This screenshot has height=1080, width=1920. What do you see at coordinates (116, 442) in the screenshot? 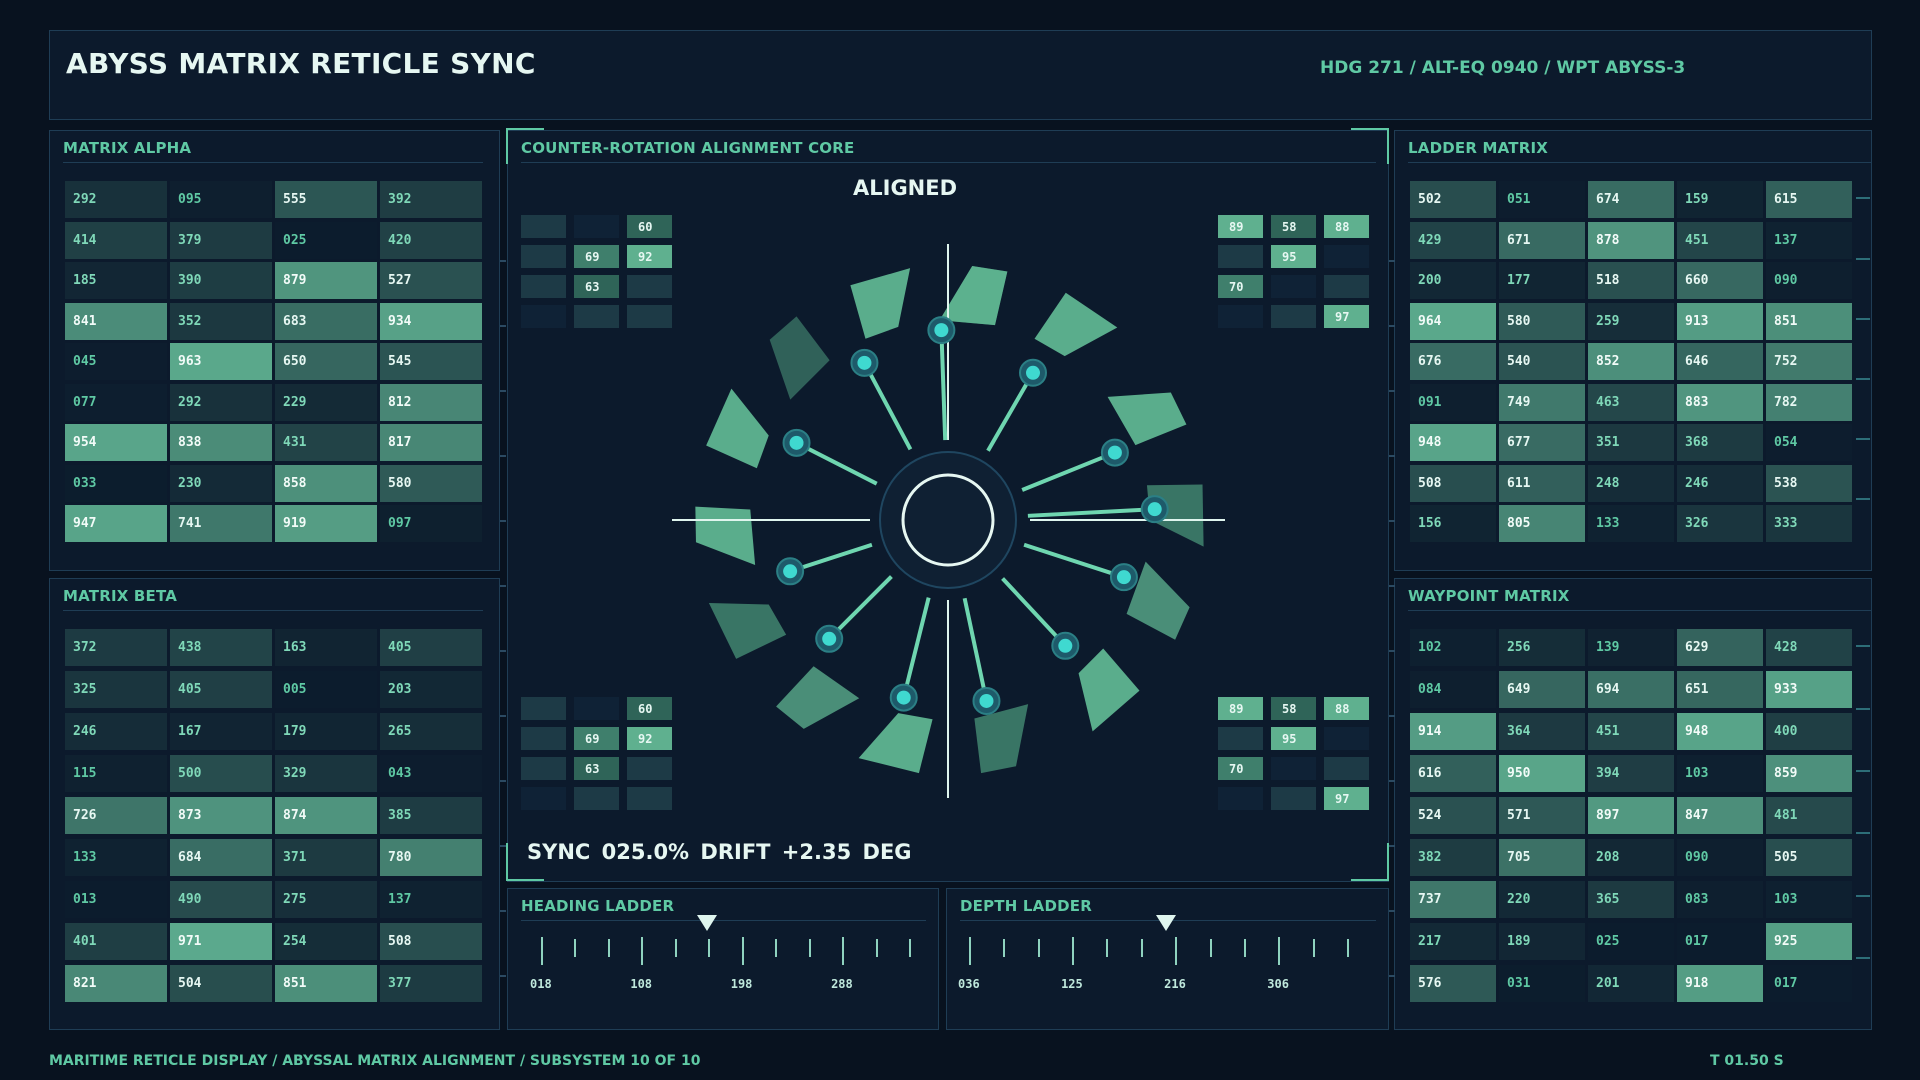
I see `matrix-cell: 954` at bounding box center [116, 442].